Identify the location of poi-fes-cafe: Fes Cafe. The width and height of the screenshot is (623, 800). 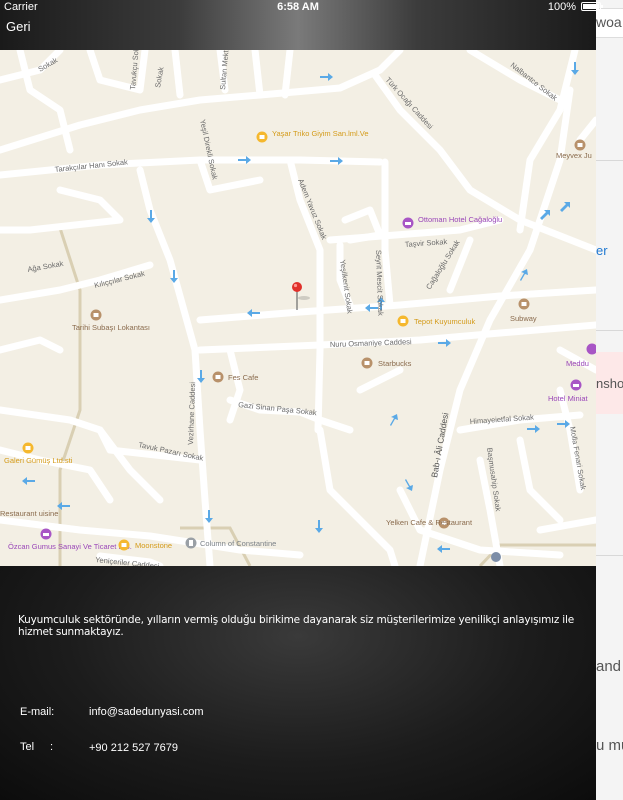
(235, 377).